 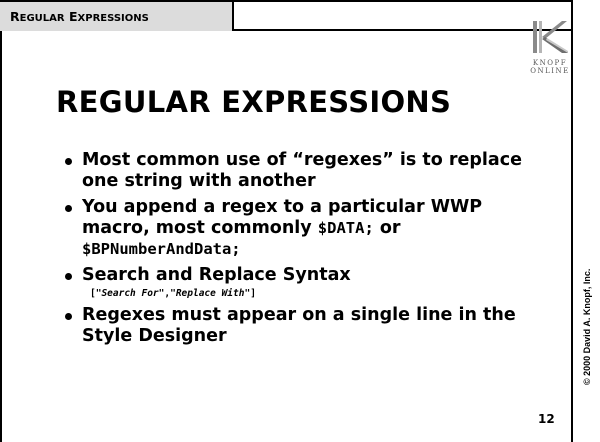 What do you see at coordinates (210, 293) in the screenshot?
I see `syntax-replace: Replace With` at bounding box center [210, 293].